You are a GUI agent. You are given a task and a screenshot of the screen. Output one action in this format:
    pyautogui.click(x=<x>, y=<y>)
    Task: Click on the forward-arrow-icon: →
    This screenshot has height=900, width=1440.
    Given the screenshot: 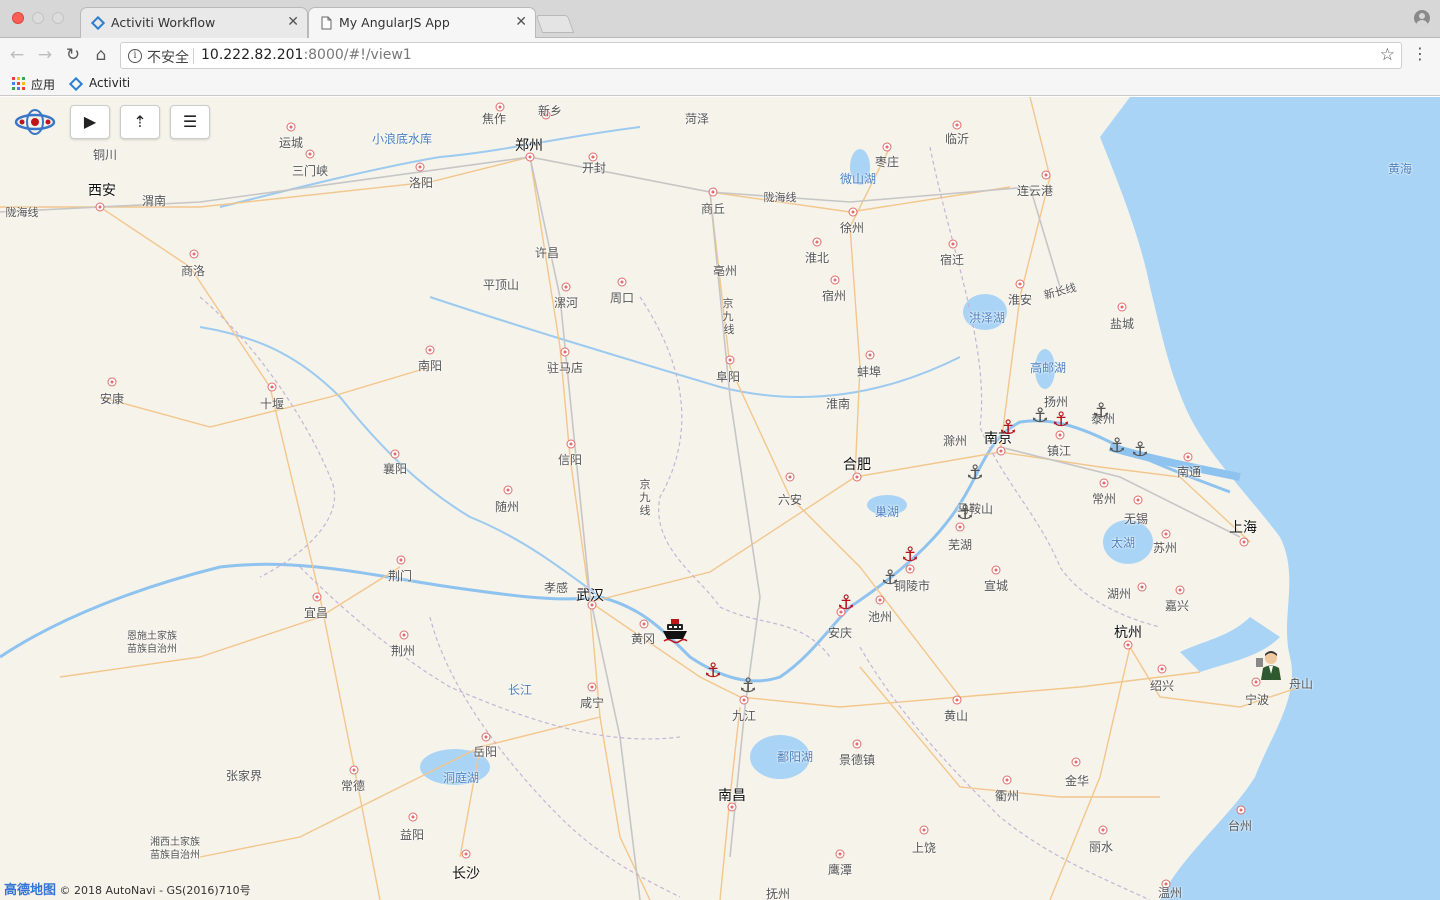 What is the action you would take?
    pyautogui.click(x=45, y=55)
    